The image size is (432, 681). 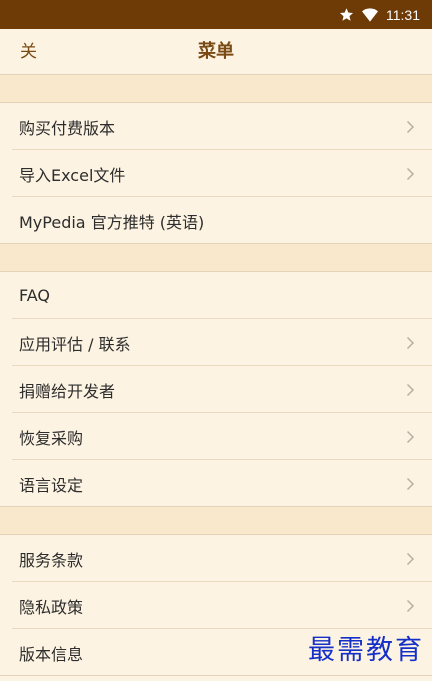 I want to click on wifi-icon, so click(x=370, y=14).